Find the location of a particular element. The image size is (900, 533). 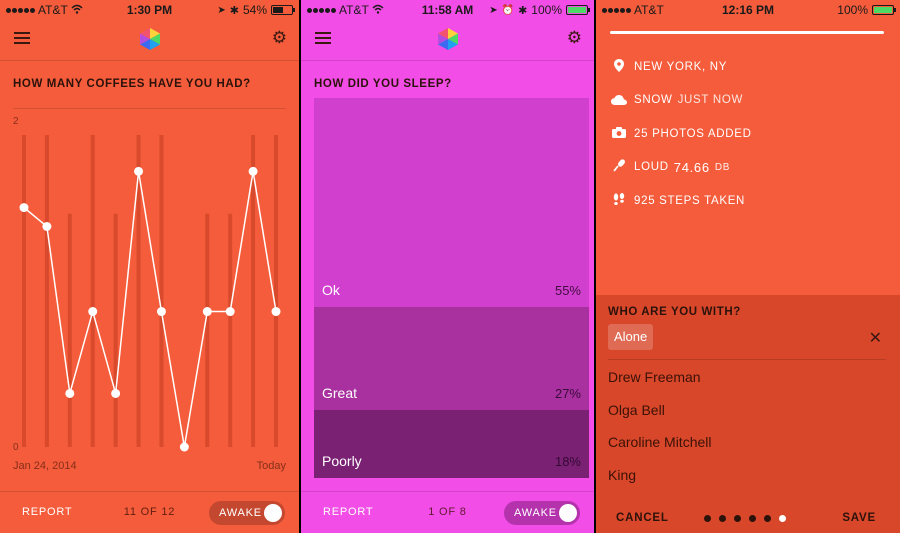

who-bottom-bar: CANCEL SAVE is located at coordinates (748, 518).